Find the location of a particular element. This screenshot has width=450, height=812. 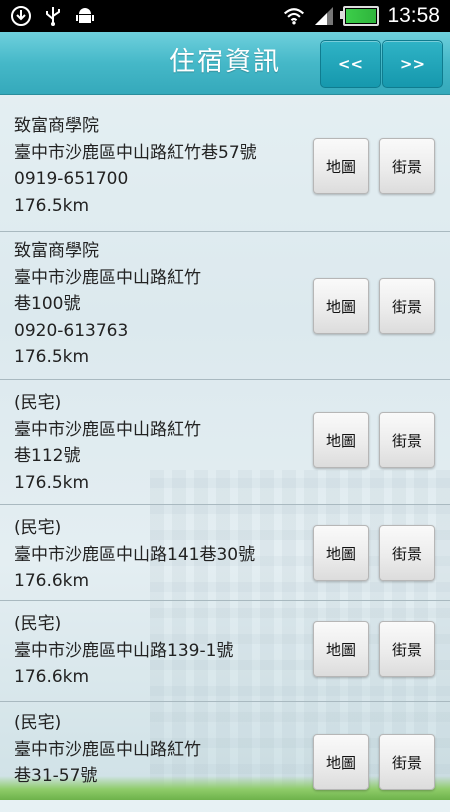

prev-page-button: << is located at coordinates (350, 64).